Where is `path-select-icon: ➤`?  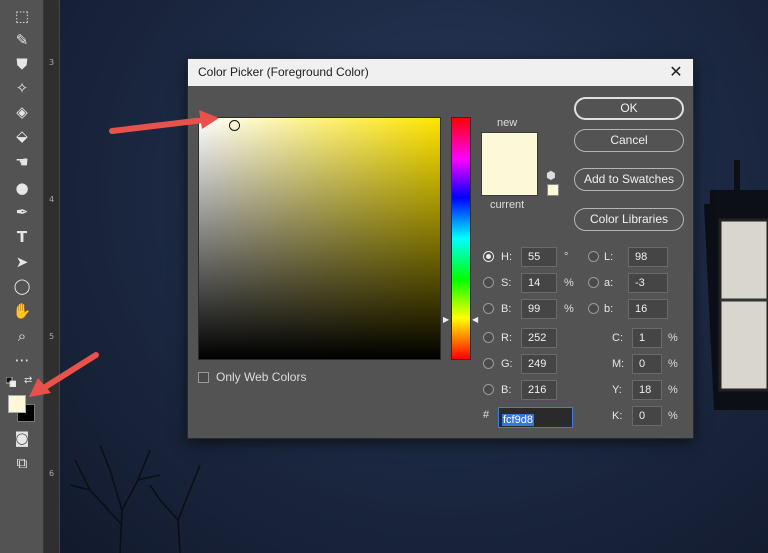 path-select-icon: ➤ is located at coordinates (22, 262).